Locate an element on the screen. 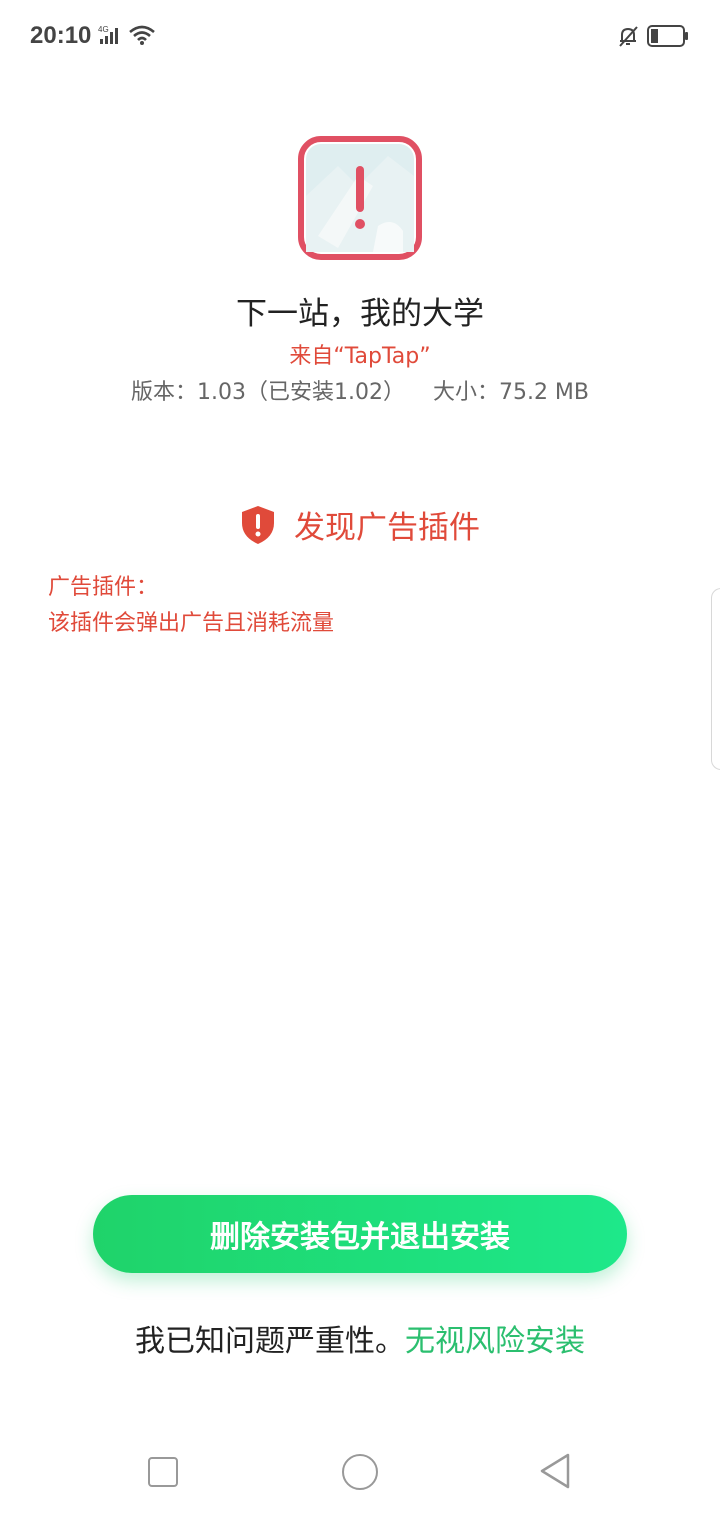 The width and height of the screenshot is (720, 1520). home-button is located at coordinates (360, 1472).